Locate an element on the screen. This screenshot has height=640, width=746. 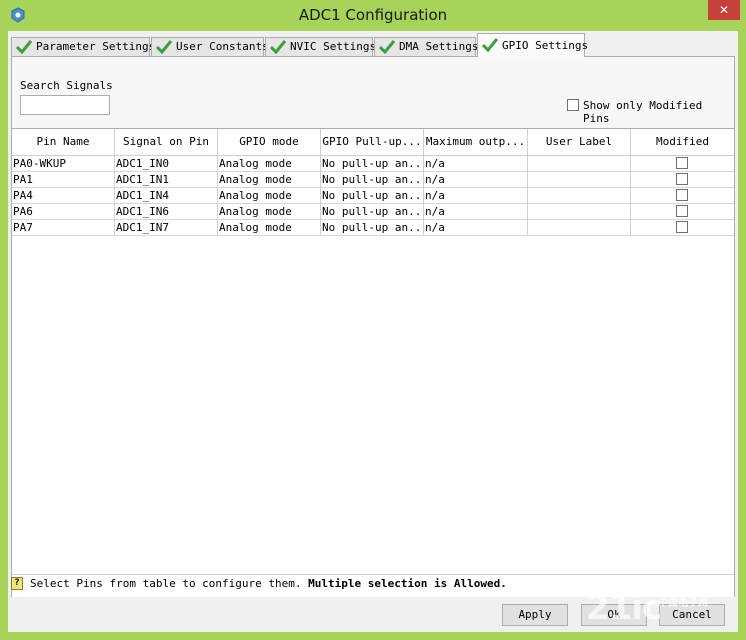
show-modified-checkbox is located at coordinates (573, 105).